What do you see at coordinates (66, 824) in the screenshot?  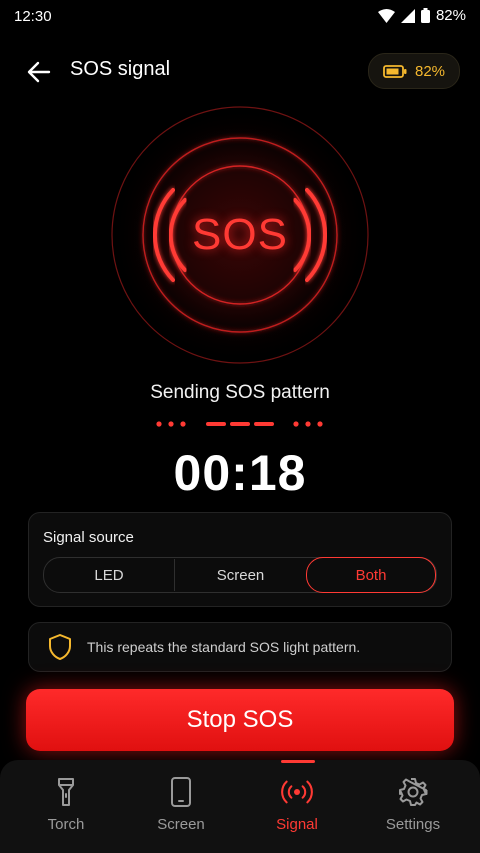 I see `nav-label-torch: Torch` at bounding box center [66, 824].